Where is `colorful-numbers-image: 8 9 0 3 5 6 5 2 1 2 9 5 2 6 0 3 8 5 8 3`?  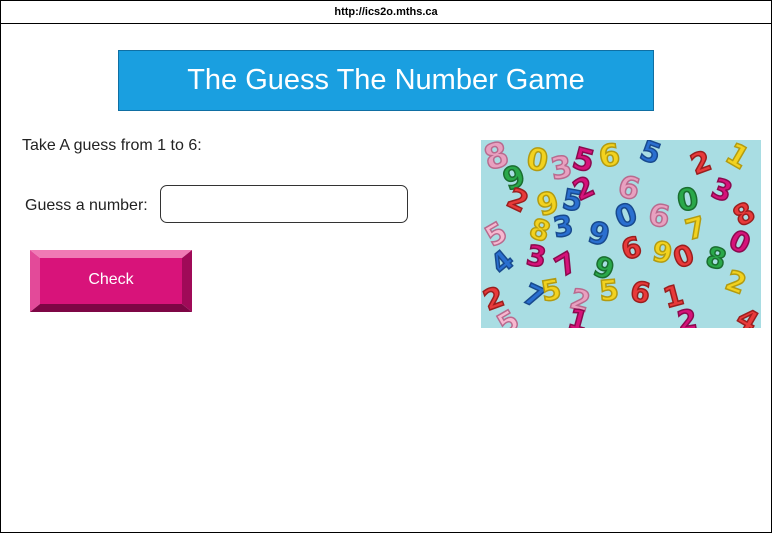 colorful-numbers-image: 8 9 0 3 5 6 5 2 1 2 9 5 2 6 0 3 8 5 8 3 is located at coordinates (621, 234).